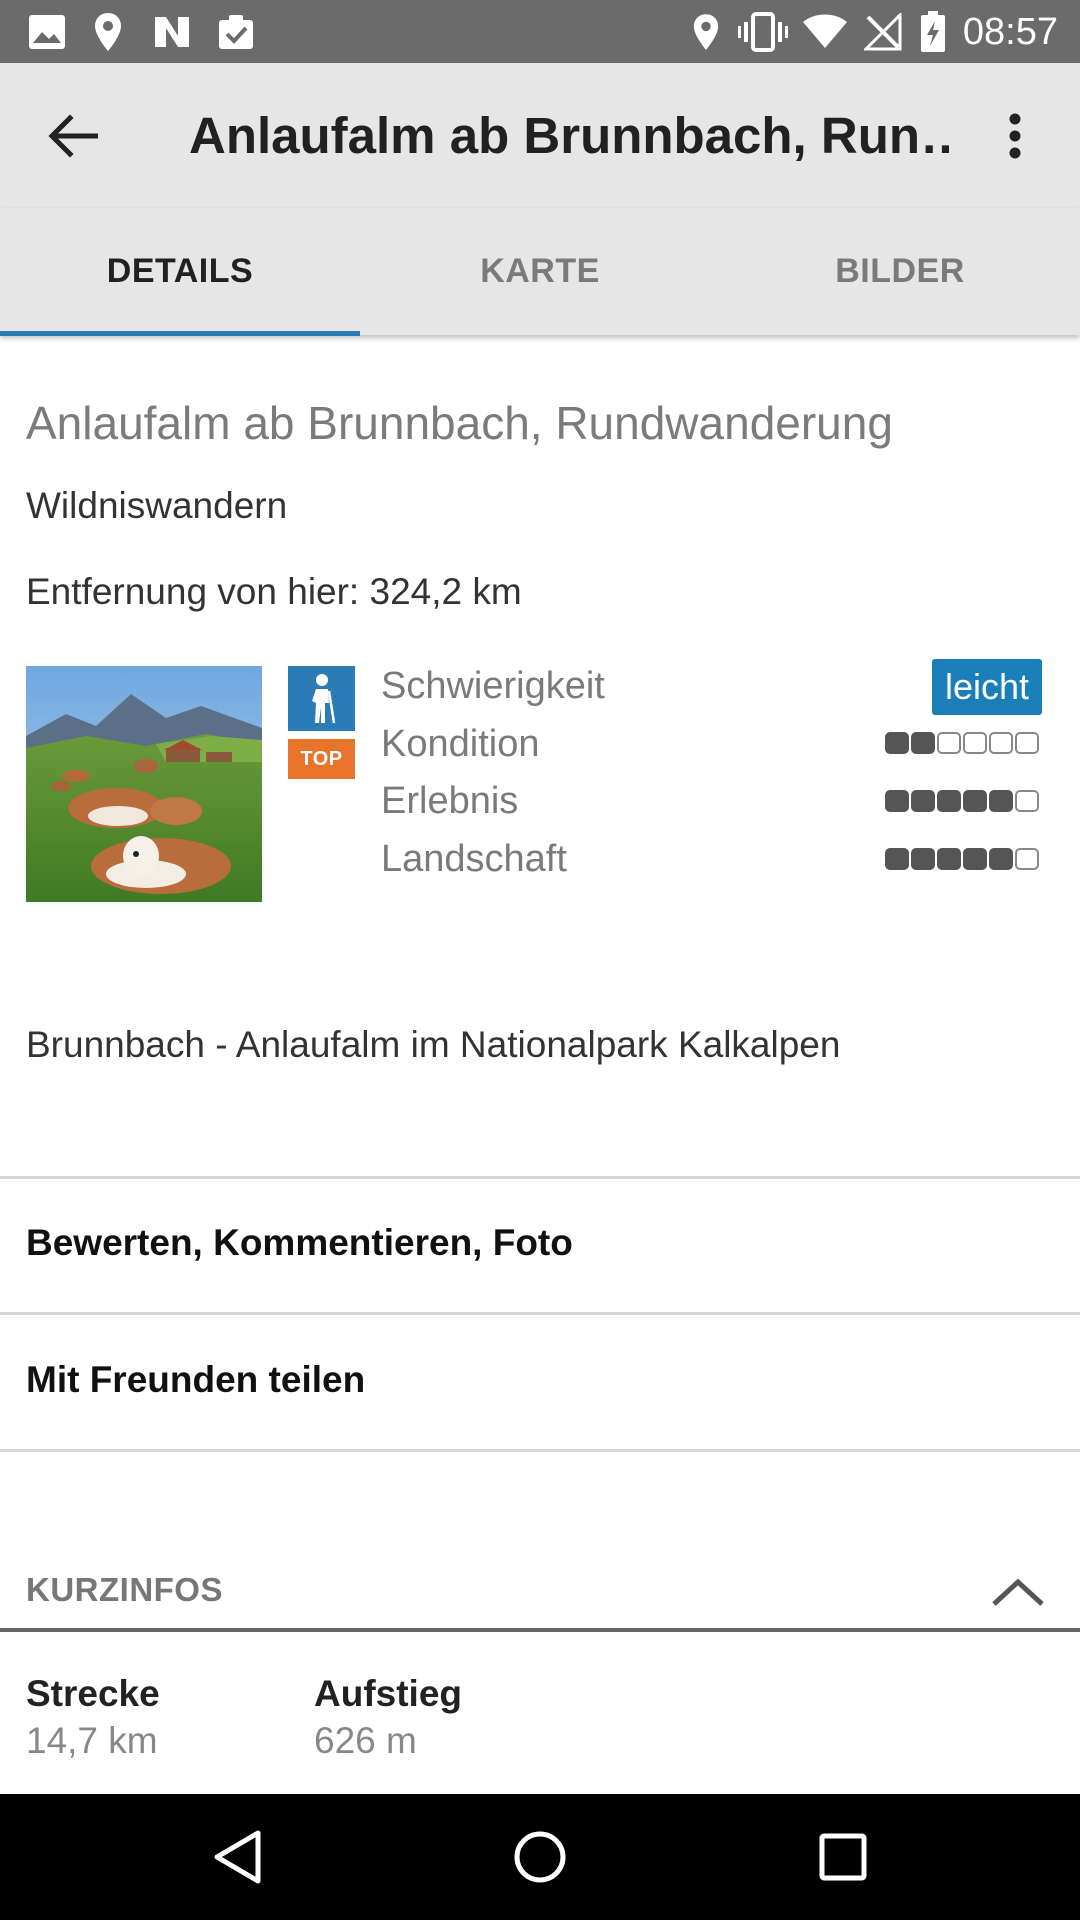 This screenshot has width=1080, height=1920. What do you see at coordinates (450, 801) in the screenshot?
I see `rating-label-erlebnis: Erlebnis` at bounding box center [450, 801].